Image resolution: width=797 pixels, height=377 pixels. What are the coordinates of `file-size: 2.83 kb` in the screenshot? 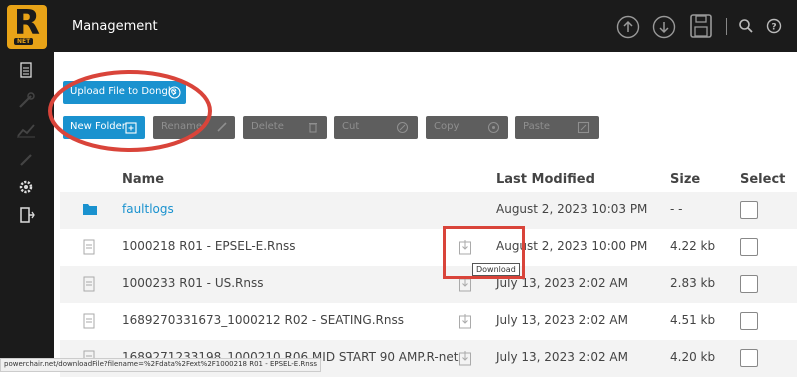 It's located at (693, 283).